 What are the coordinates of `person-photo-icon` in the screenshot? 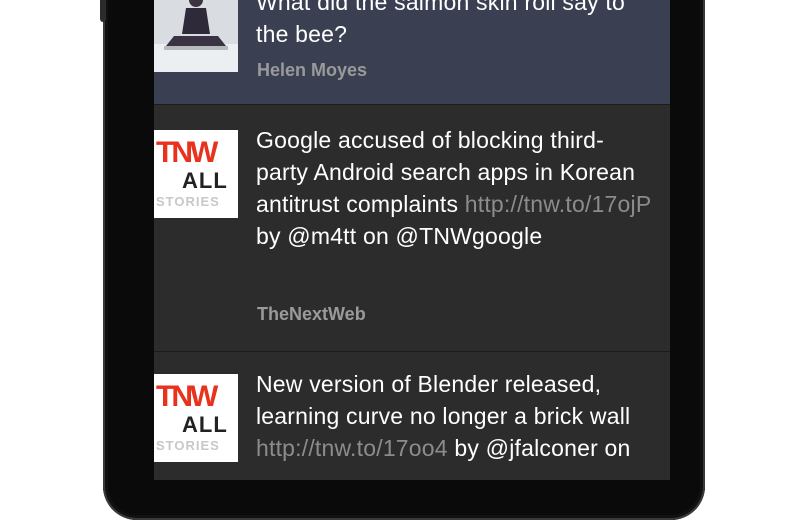 It's located at (196, 36).